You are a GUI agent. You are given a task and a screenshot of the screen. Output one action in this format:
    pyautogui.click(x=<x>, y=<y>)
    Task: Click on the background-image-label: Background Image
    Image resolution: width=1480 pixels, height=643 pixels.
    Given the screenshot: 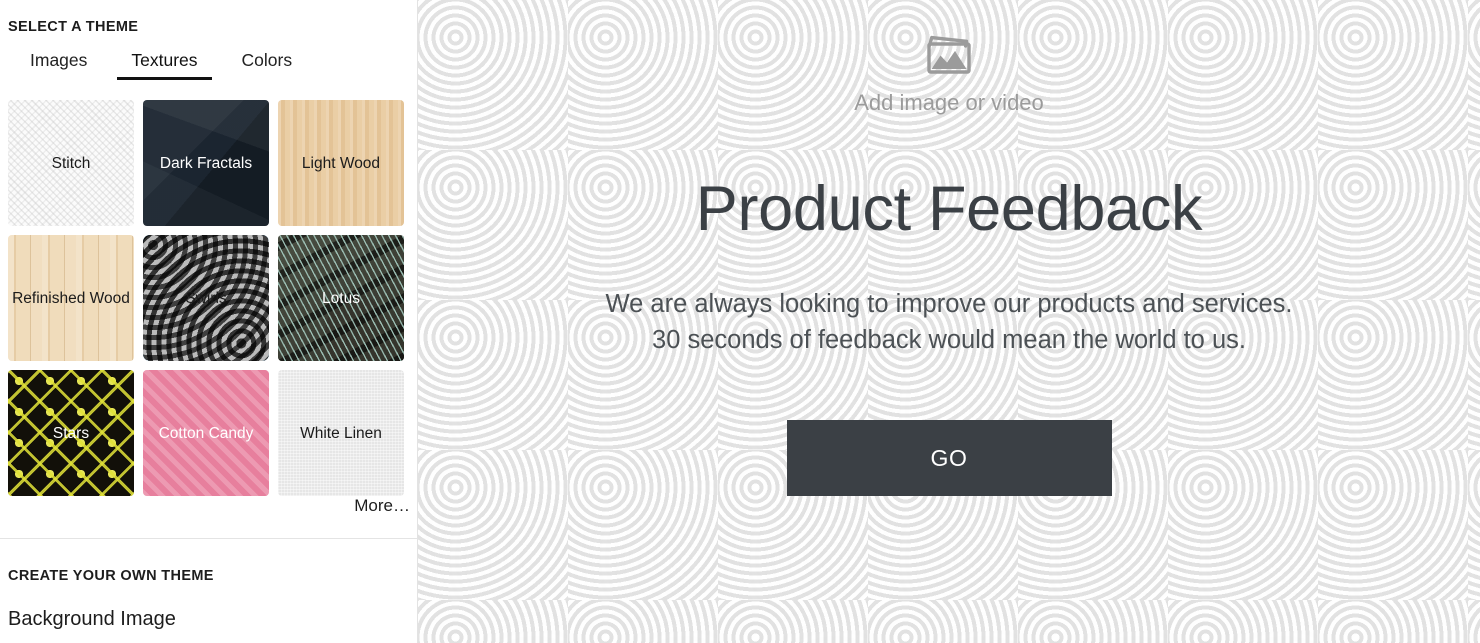 What is the action you would take?
    pyautogui.click(x=92, y=619)
    